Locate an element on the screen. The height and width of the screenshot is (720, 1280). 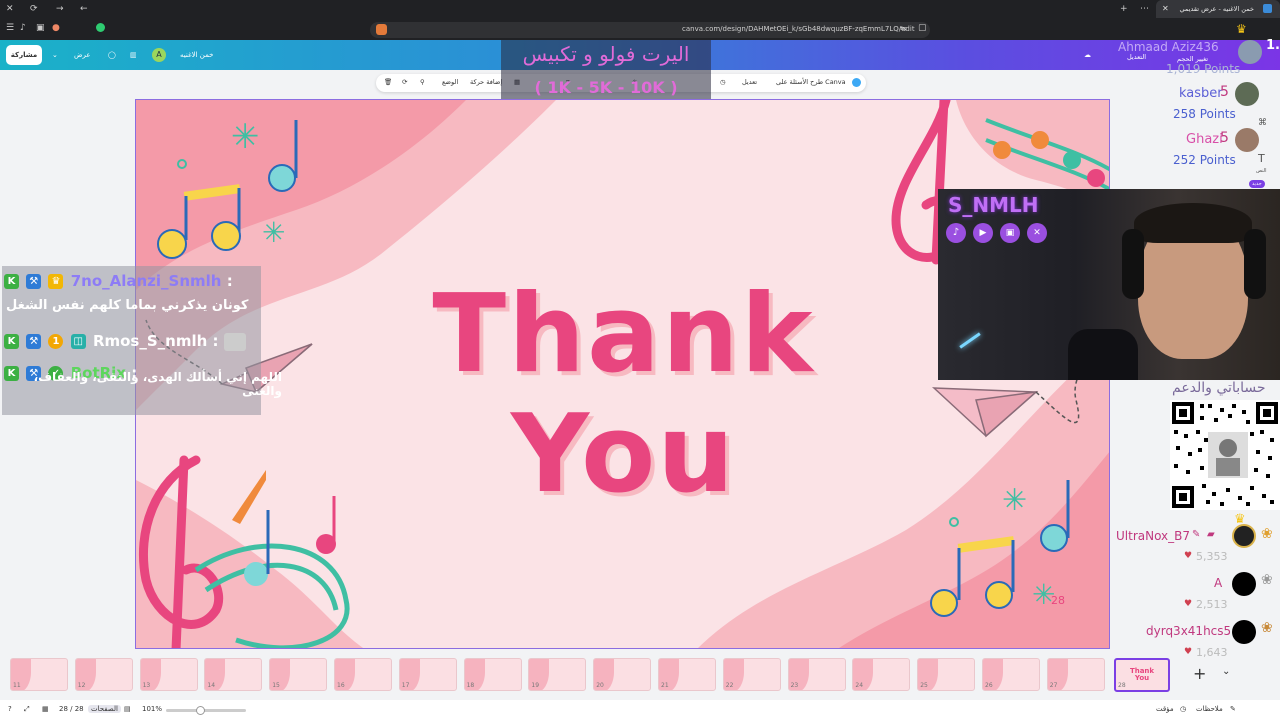
grid-view-icon: ▦ is located at coordinates (45, 709).